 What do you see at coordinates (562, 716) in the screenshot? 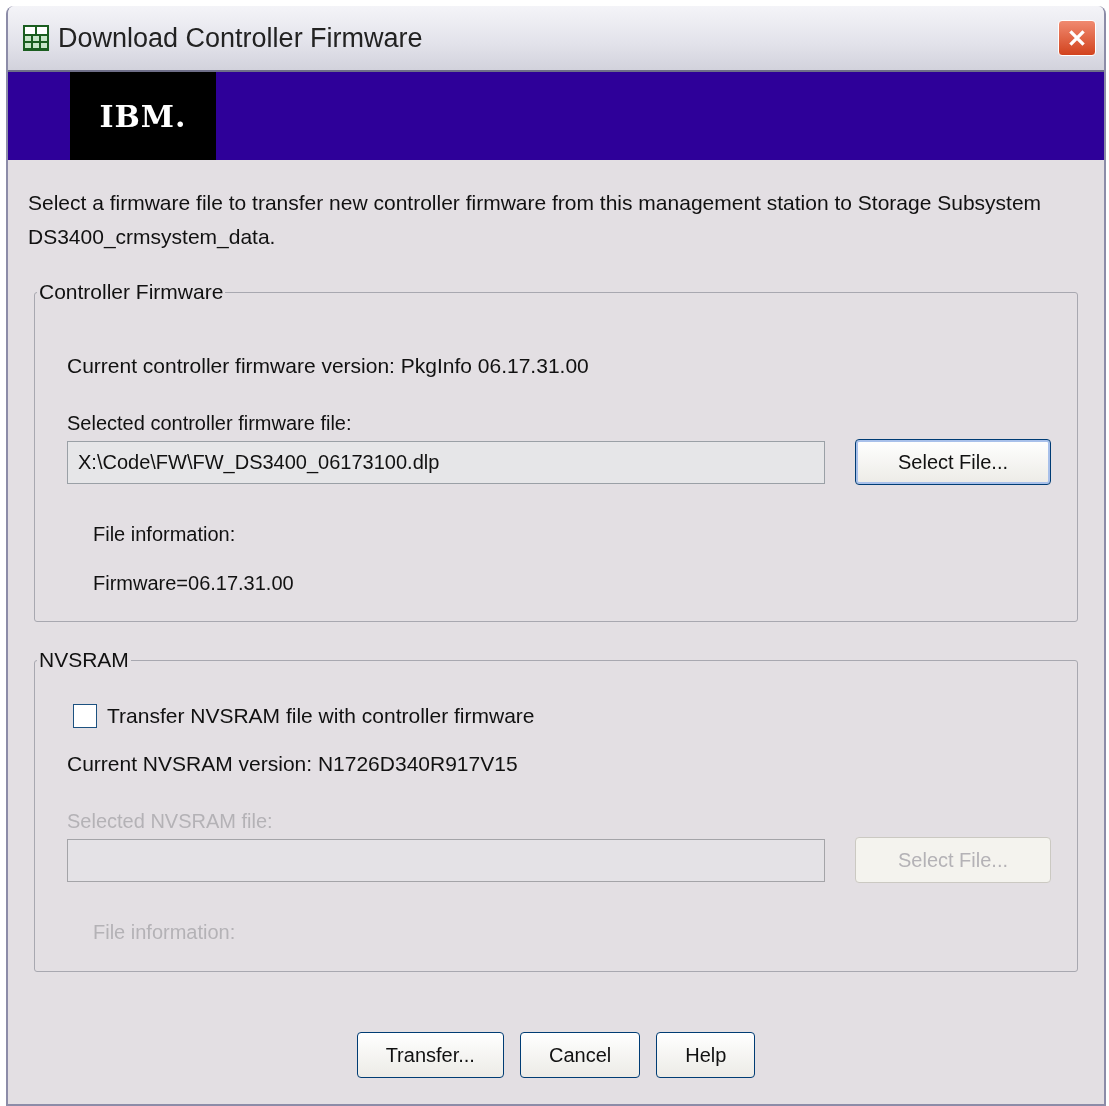
I see `transfer-checkbox: Transfer NVSRAM file with controller firmware` at bounding box center [562, 716].